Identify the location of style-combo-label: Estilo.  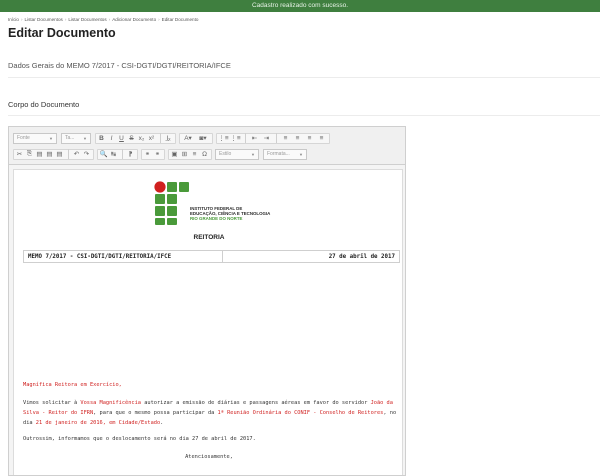
(225, 154).